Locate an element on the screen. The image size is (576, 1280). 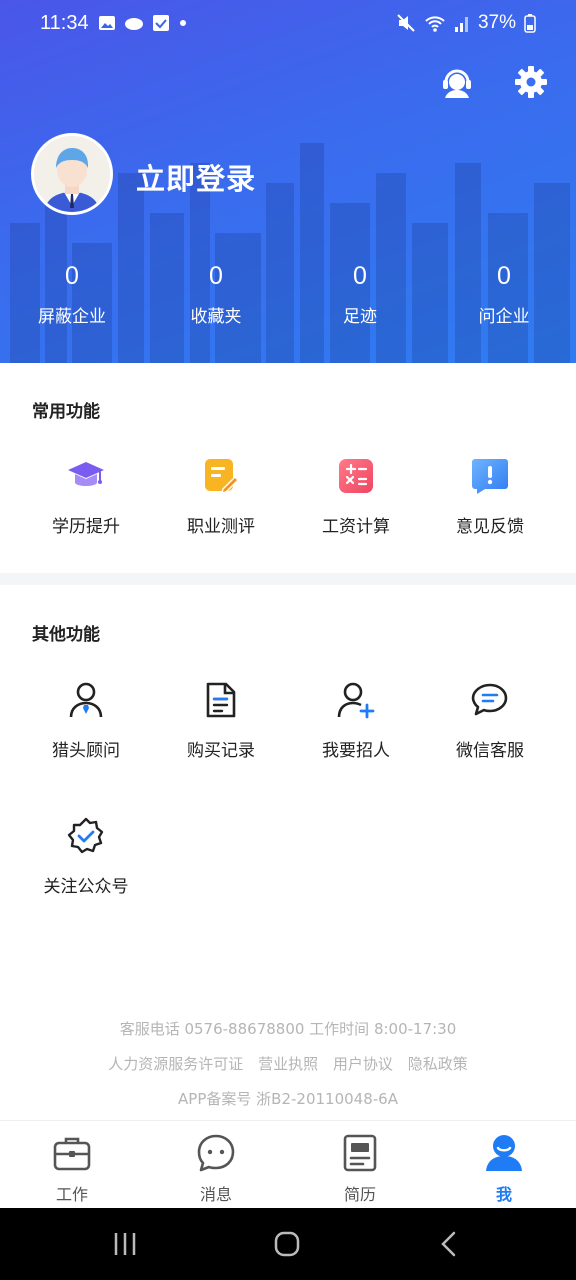
tab-me: 我 is located at coordinates (504, 1169).